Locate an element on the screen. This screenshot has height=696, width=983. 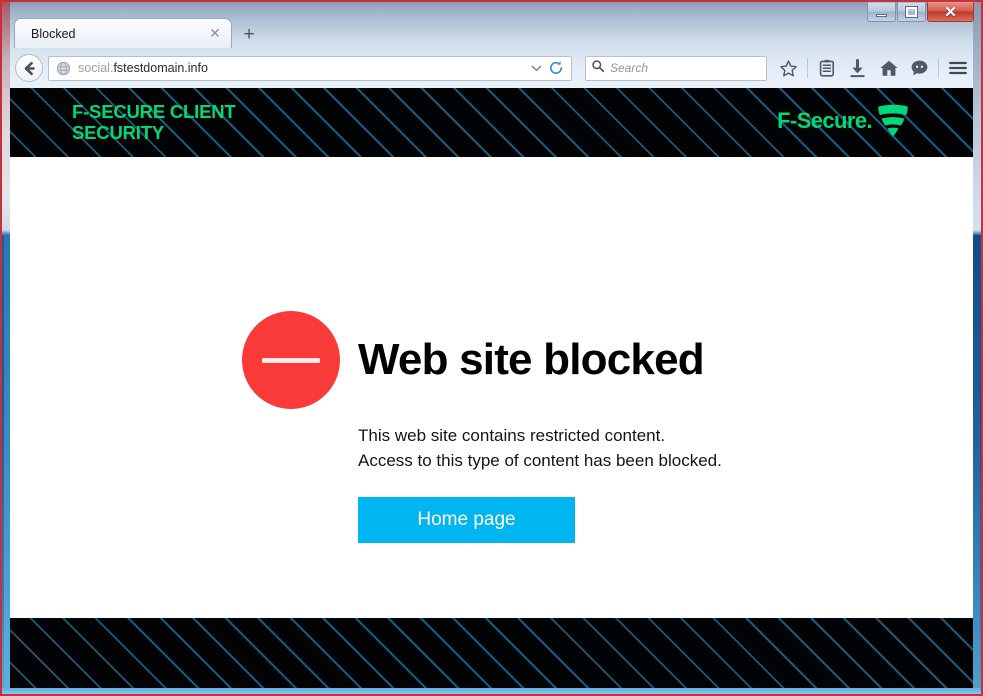
tab-close-icon: ✕ is located at coordinates (215, 33).